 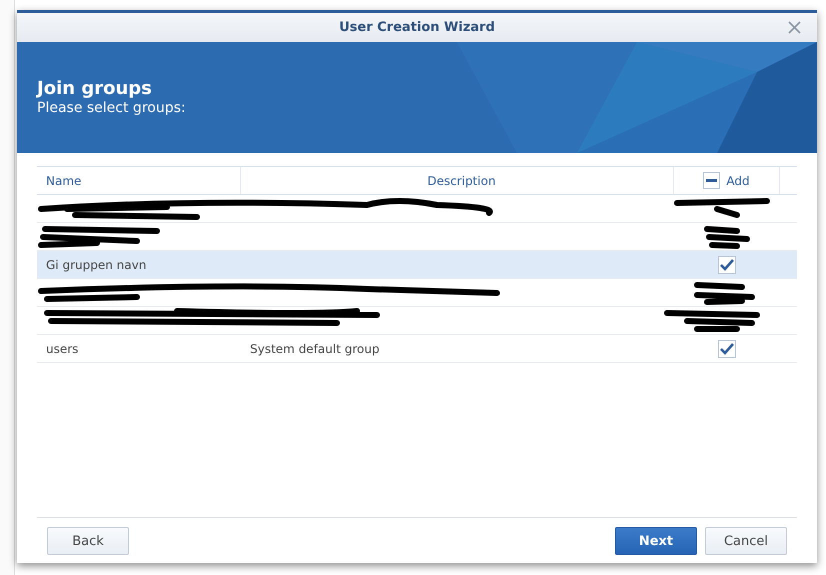 What do you see at coordinates (88, 541) in the screenshot?
I see `secondary-button: Back` at bounding box center [88, 541].